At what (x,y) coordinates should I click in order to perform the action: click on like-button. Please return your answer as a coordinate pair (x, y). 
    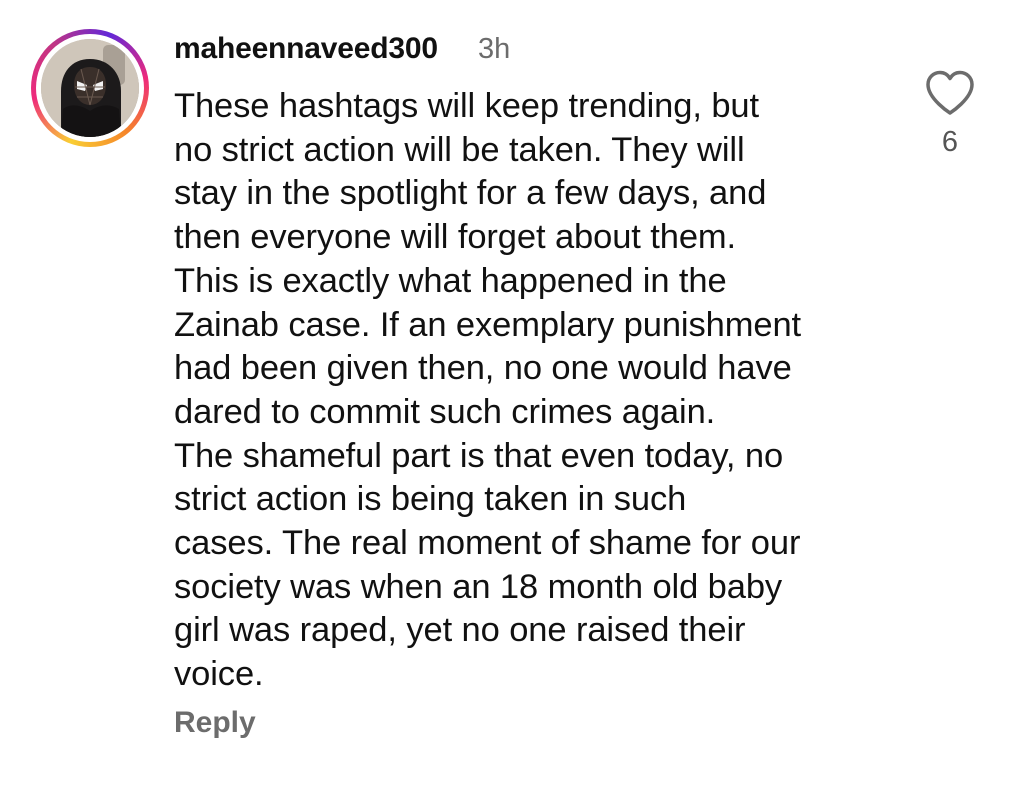
    Looking at the image, I should click on (950, 93).